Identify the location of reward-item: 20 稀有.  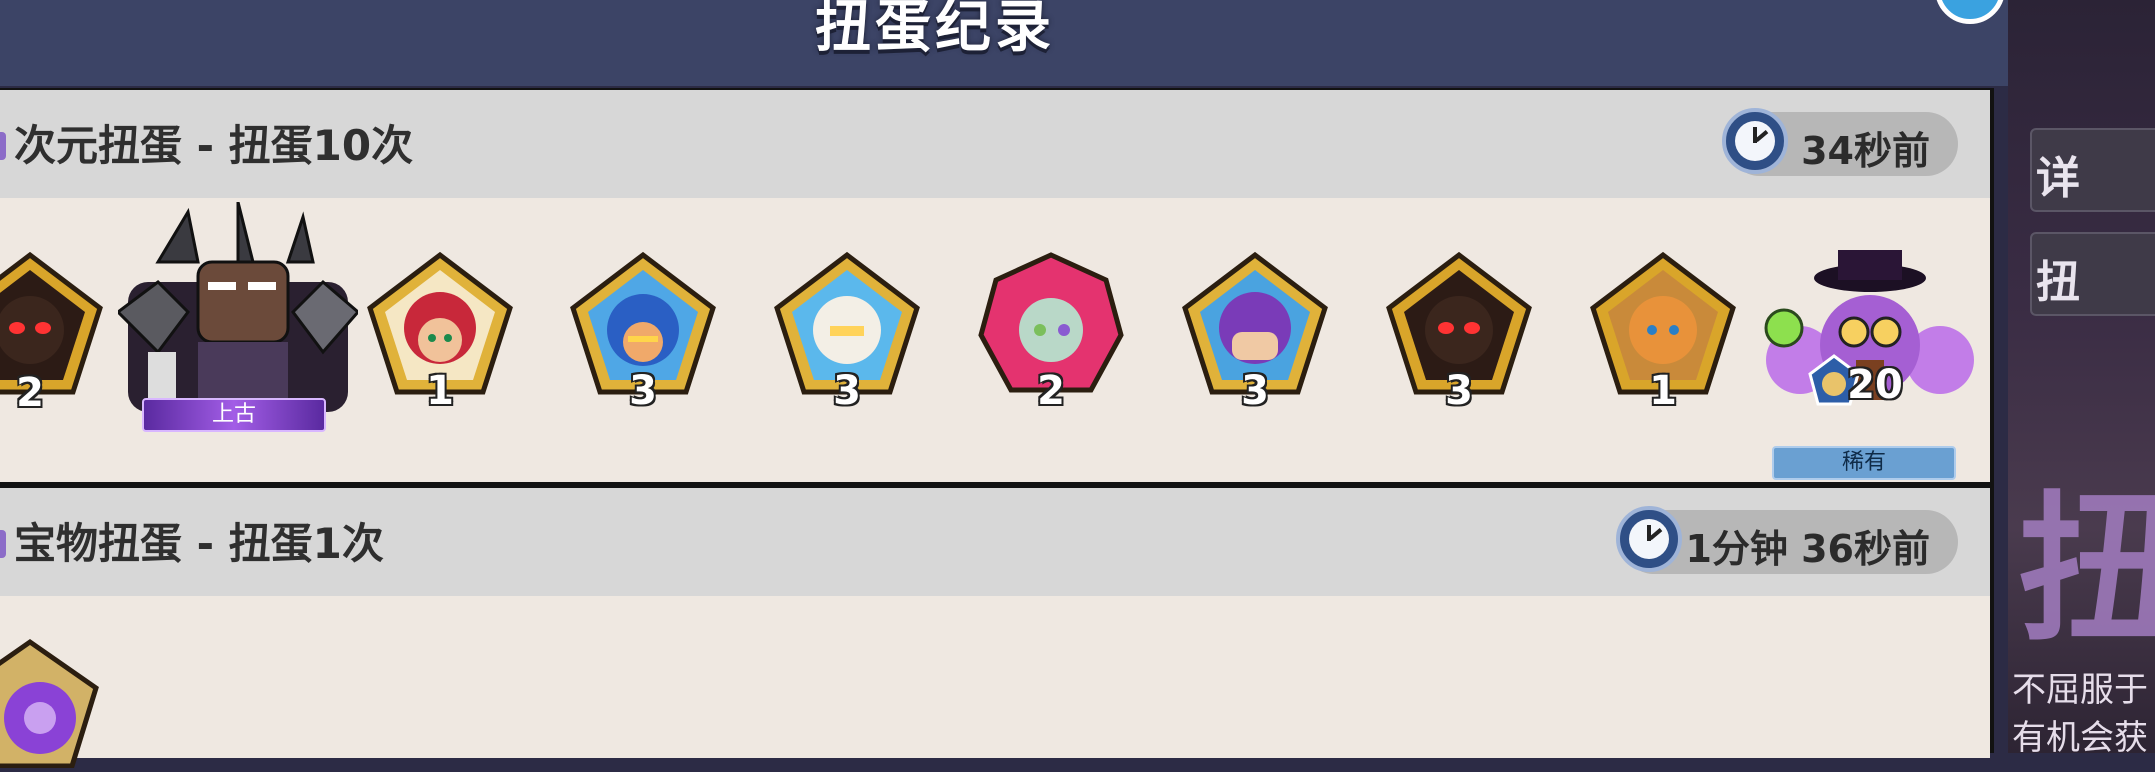
(1870, 365).